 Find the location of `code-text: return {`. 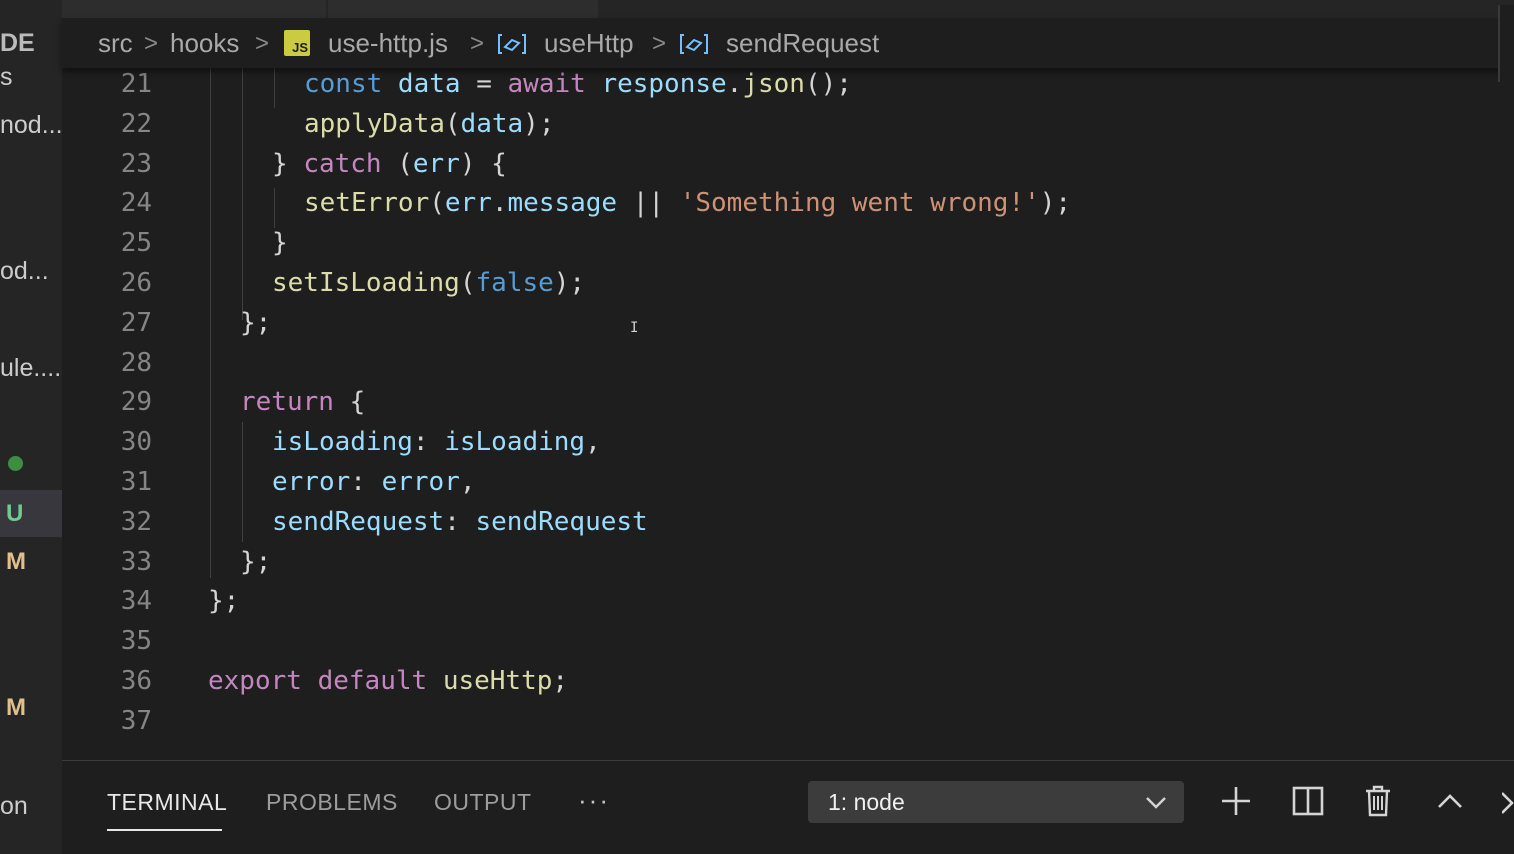

code-text: return { is located at coordinates (302, 402).